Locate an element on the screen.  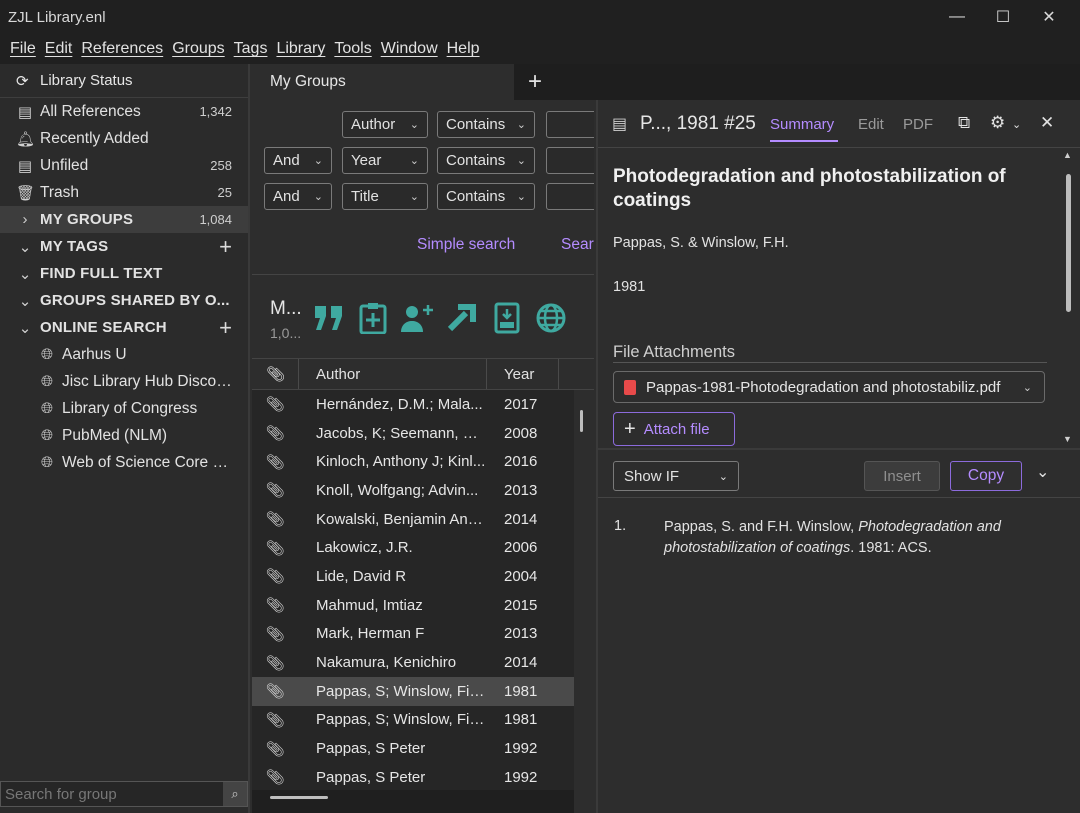
summary-vertical-scrollbar is located at coordinates (1068, 243).